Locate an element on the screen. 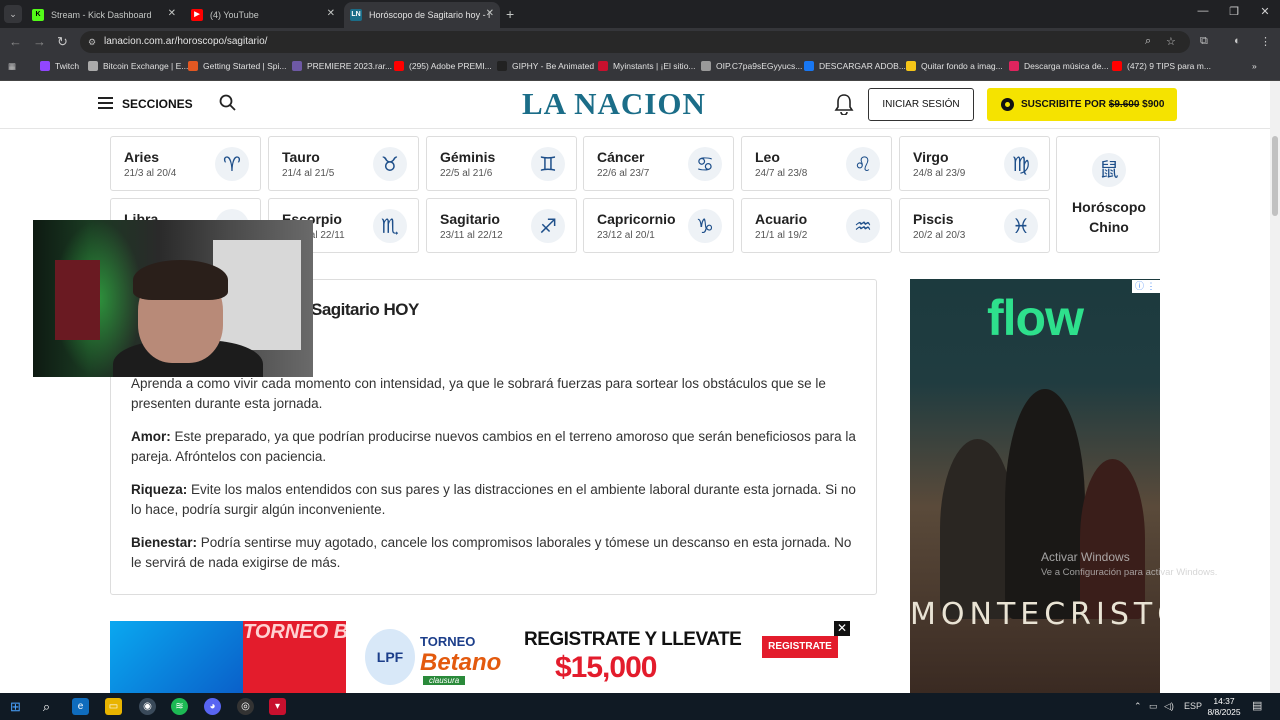 The height and width of the screenshot is (720, 1280). ad-price: $15,000 is located at coordinates (606, 667).